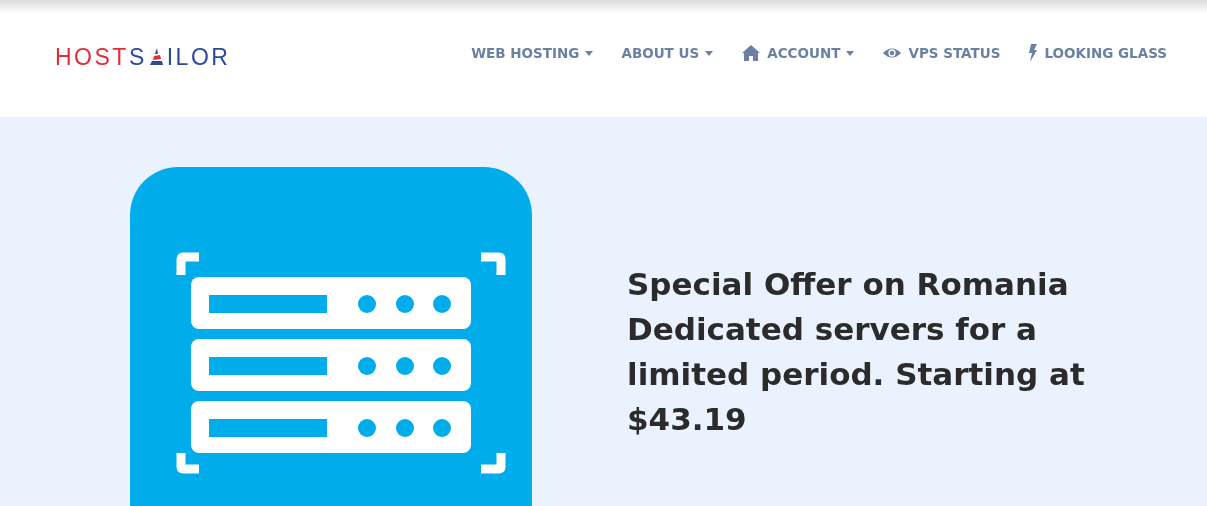 Image resolution: width=1207 pixels, height=506 pixels. What do you see at coordinates (155, 57) in the screenshot?
I see `sail-icon` at bounding box center [155, 57].